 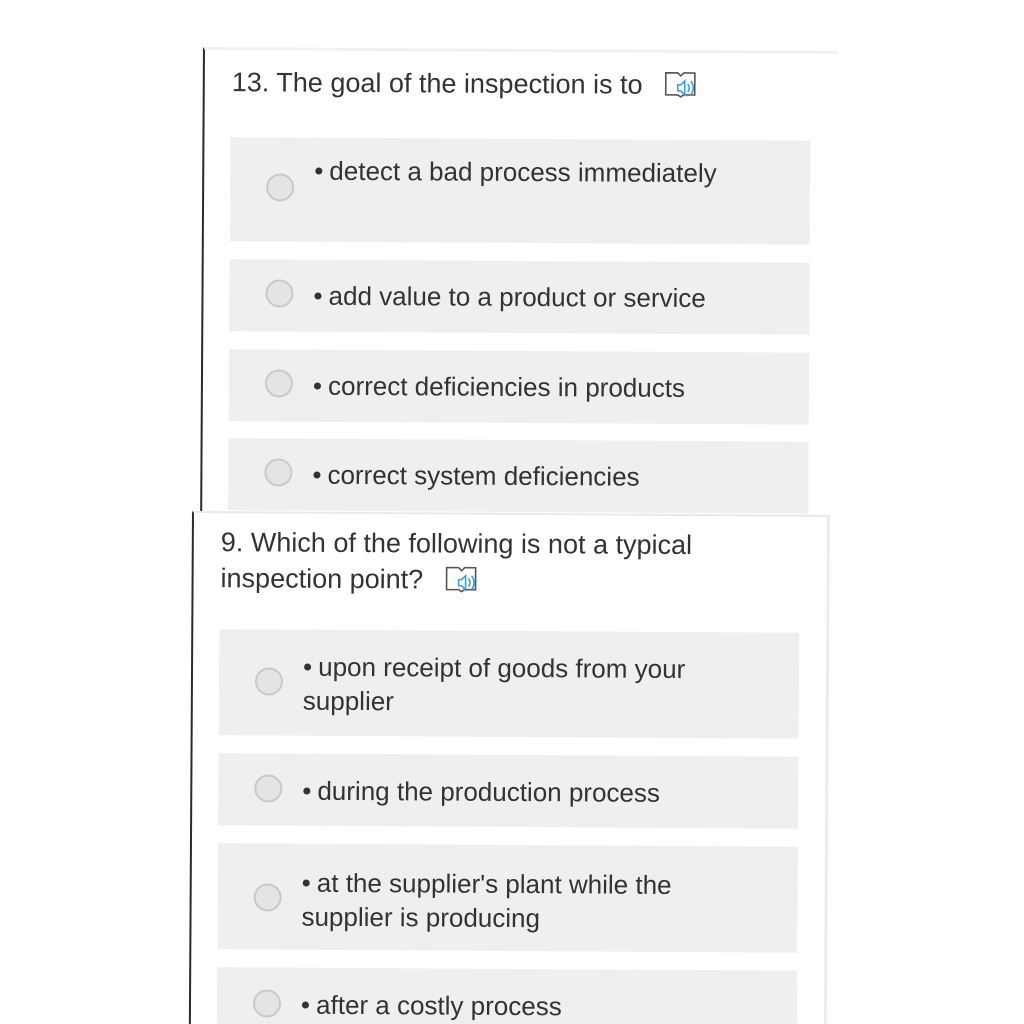 I want to click on question-number: 13., so click(x=250, y=82).